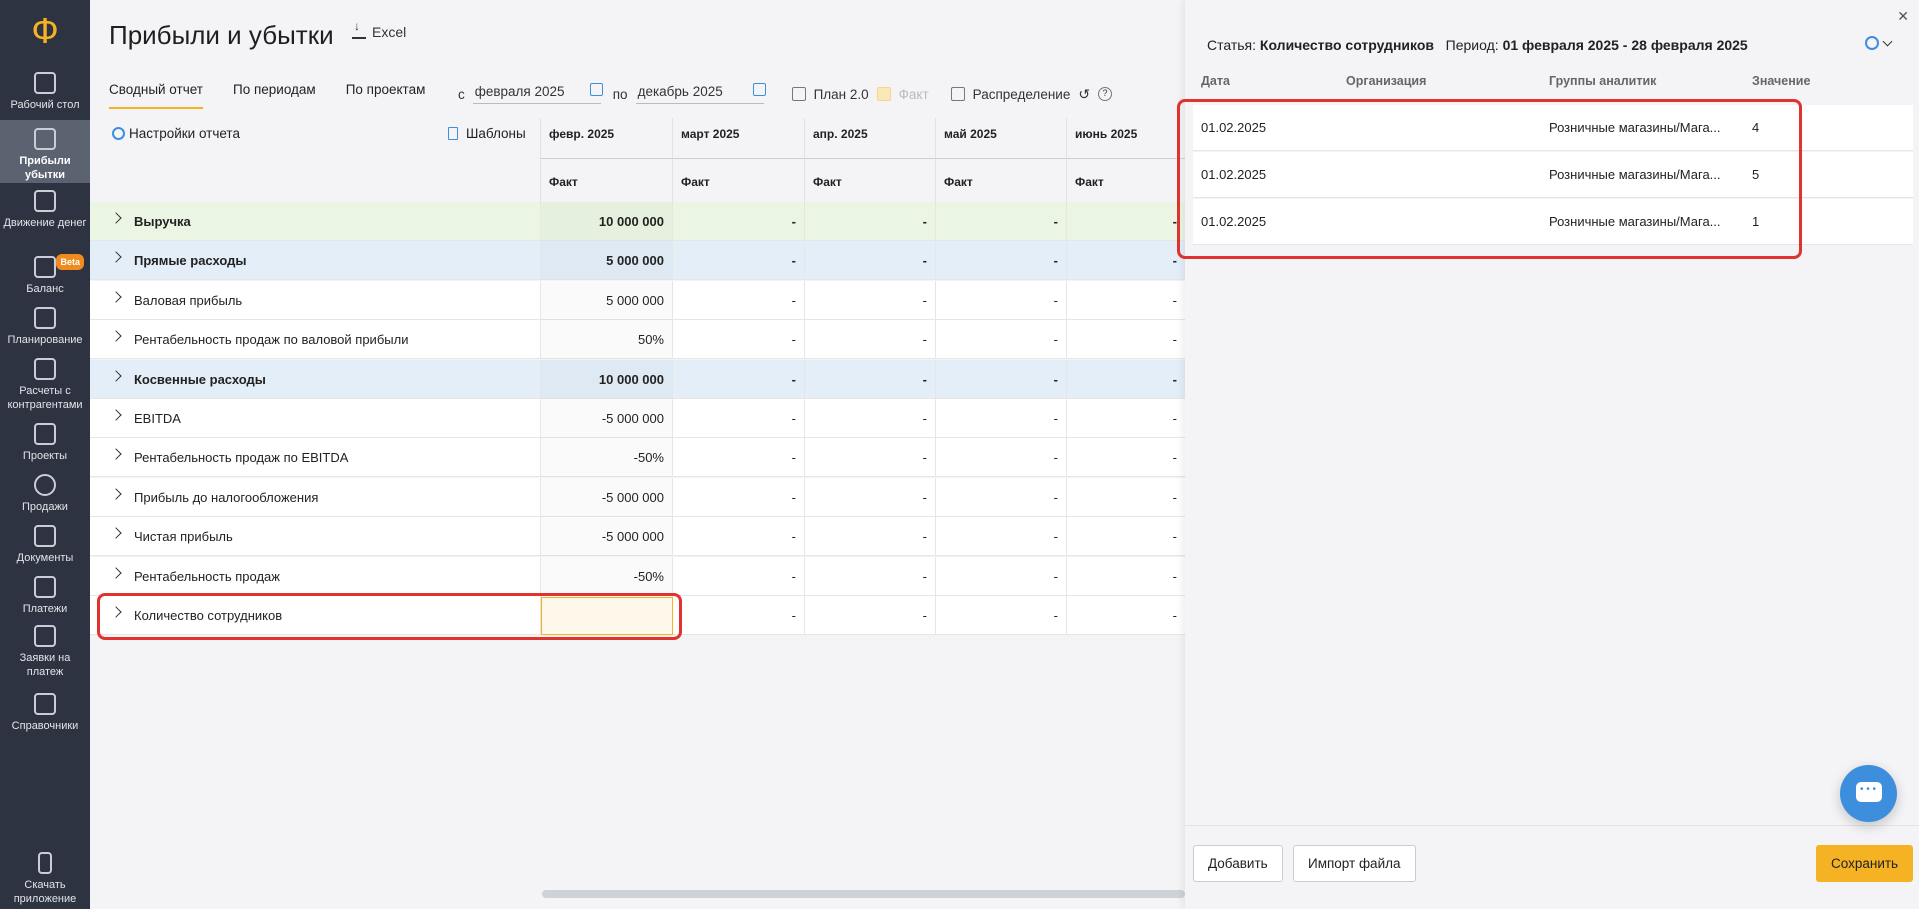  I want to click on table-row: Рентабельность продаж -50% - - - -, so click(637, 576).